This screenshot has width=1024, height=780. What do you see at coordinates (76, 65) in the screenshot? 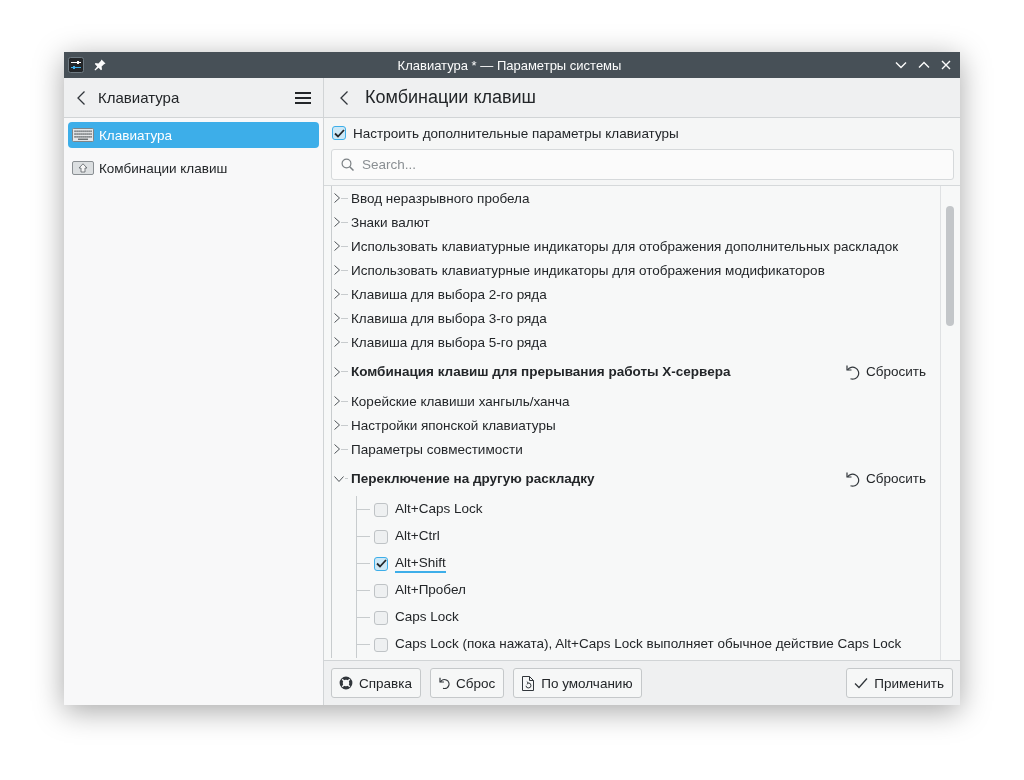
I see `sliders-icon` at bounding box center [76, 65].